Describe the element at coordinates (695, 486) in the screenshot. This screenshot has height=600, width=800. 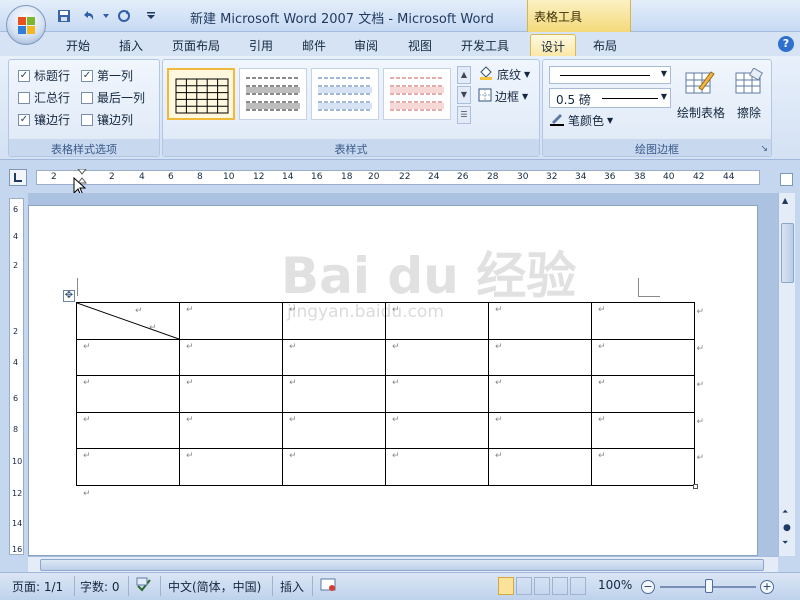
I see `table-resize-handle-icon` at that location.